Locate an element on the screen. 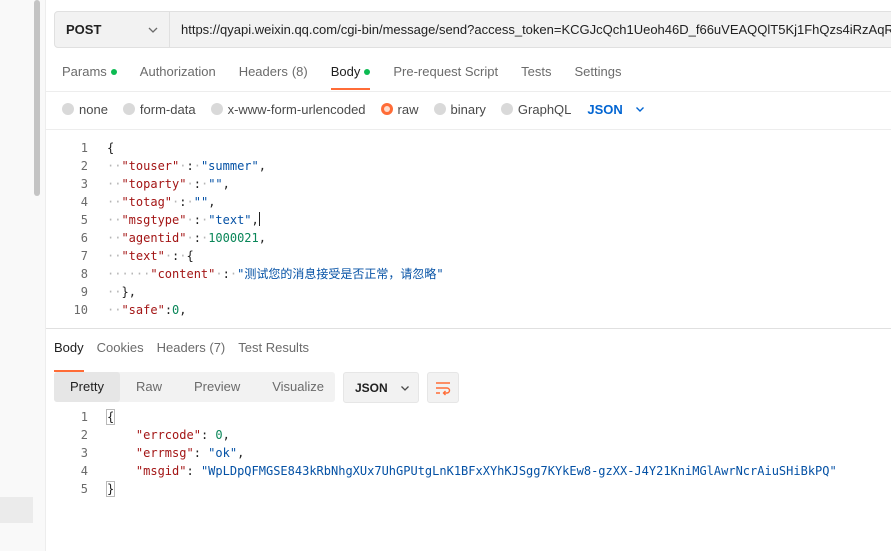 Image resolution: width=891 pixels, height=551 pixels. body-type-label: GraphQL is located at coordinates (544, 109).